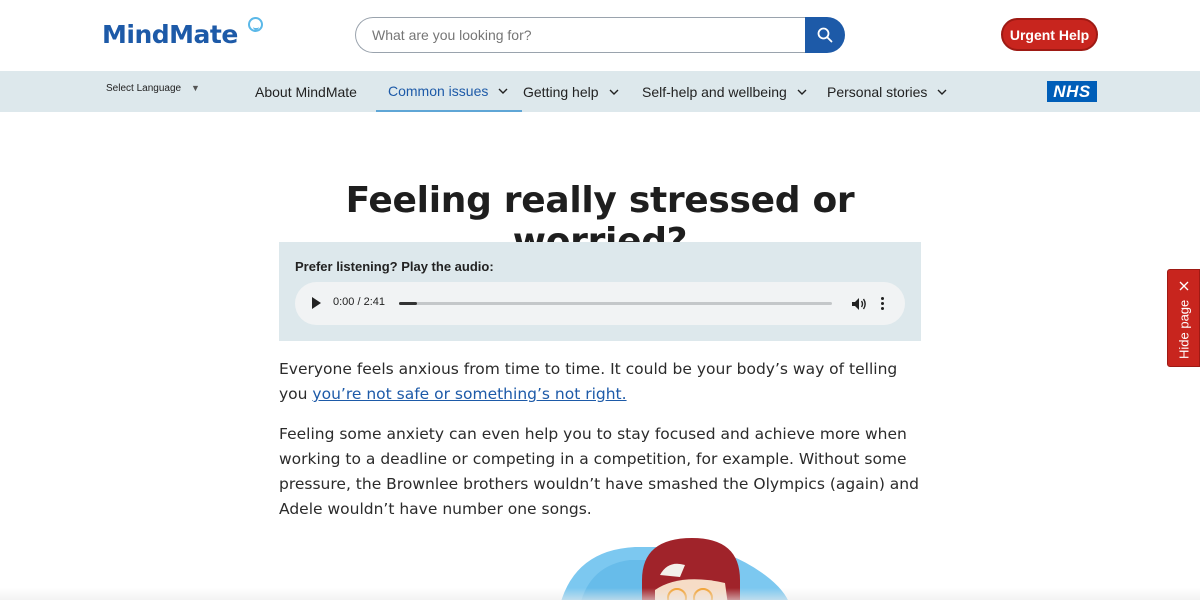 Image resolution: width=1200 pixels, height=600 pixels. What do you see at coordinates (714, 91) in the screenshot?
I see `nav-item-label: Self-help and wellbeing` at bounding box center [714, 91].